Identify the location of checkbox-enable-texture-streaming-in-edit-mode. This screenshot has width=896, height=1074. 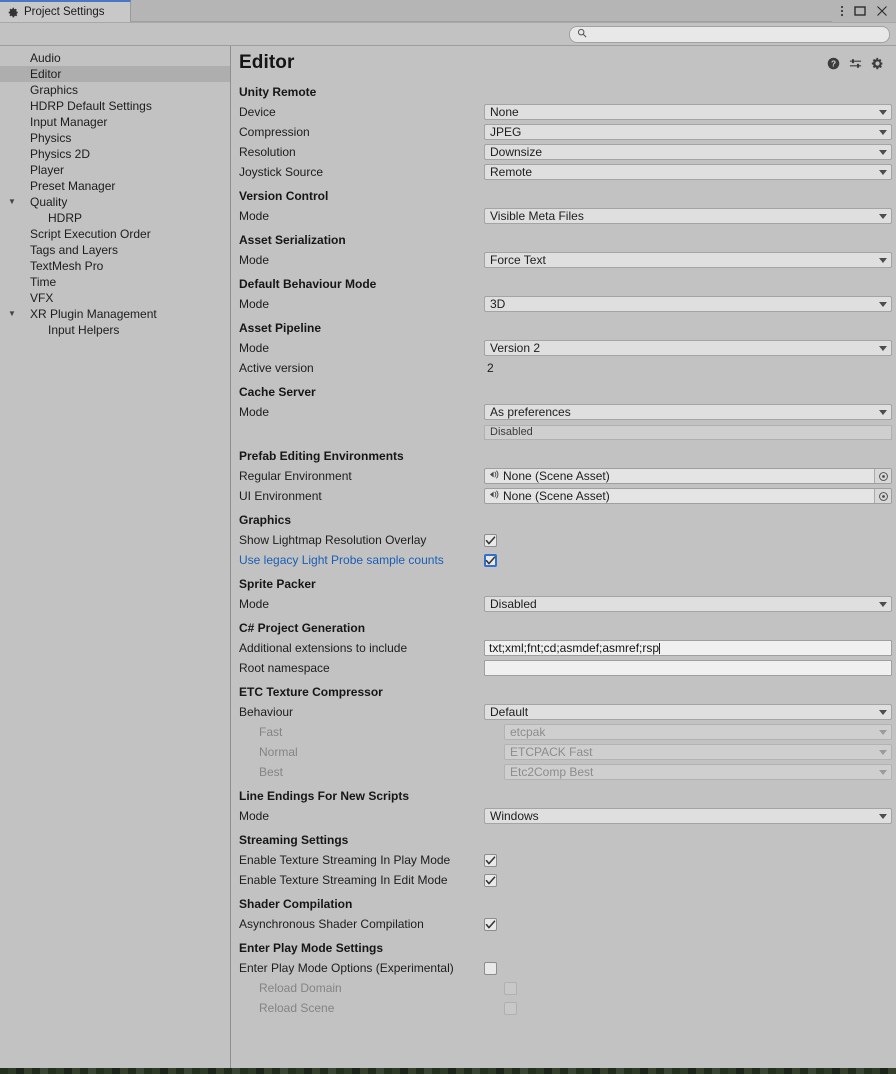
(490, 880).